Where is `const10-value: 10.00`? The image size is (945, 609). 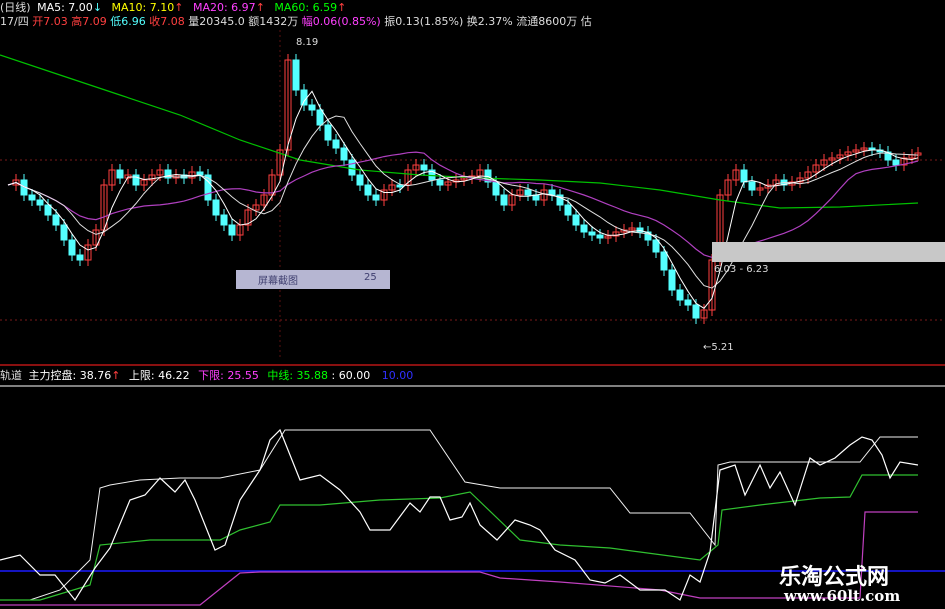 const10-value: 10.00 is located at coordinates (397, 375).